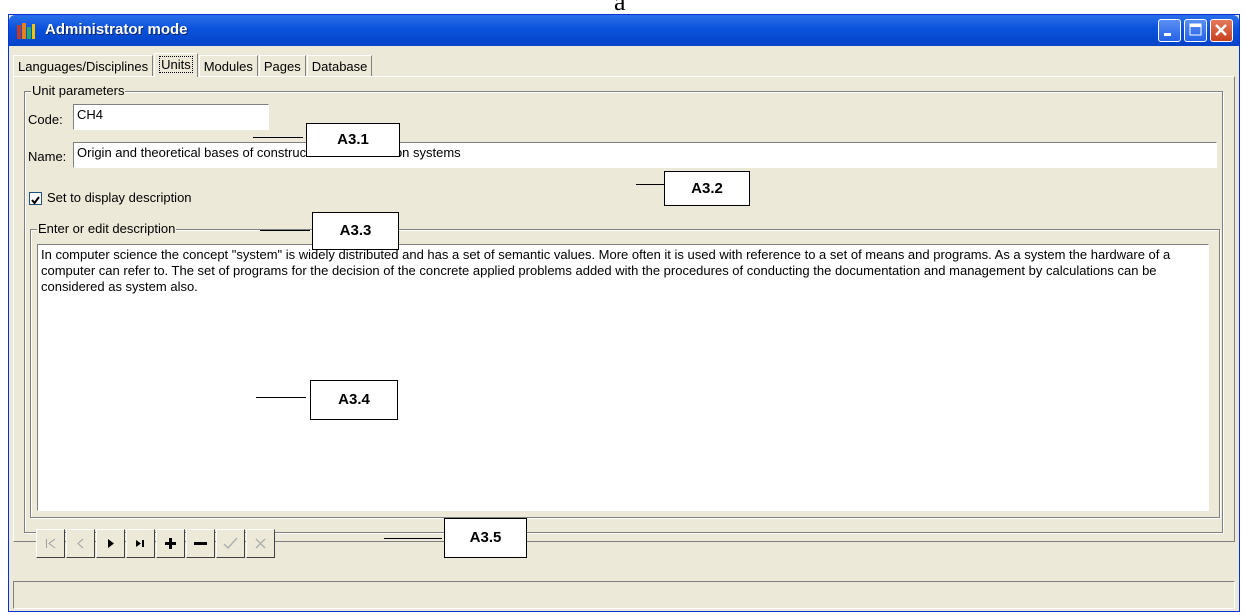 This screenshot has width=1244, height=615. Describe the element at coordinates (78, 90) in the screenshot. I see `unit-parameters-title: Unit parameters` at that location.